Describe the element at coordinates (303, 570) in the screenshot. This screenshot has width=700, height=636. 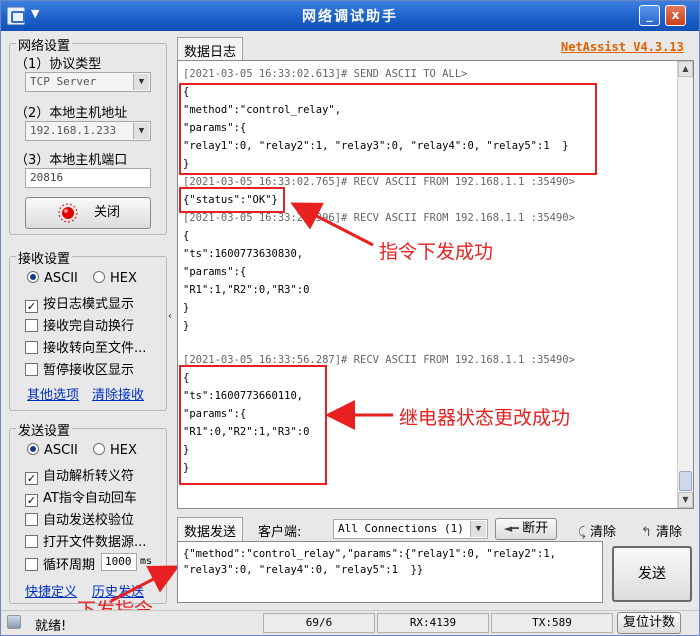
I see `send-text-line: "relay3":0, "relay4":0, "relay5":1 }}` at that location.